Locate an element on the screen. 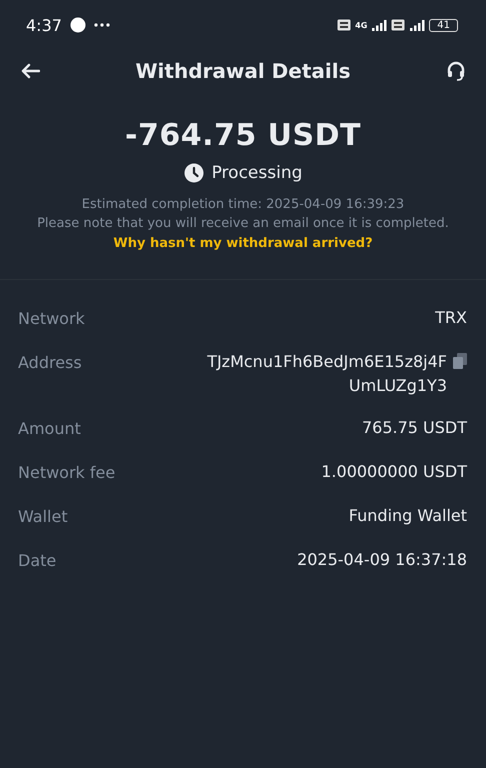 The width and height of the screenshot is (486, 768). estimated-time: Estimated completion time: 2025-04-09 16:39:23 is located at coordinates (243, 205).